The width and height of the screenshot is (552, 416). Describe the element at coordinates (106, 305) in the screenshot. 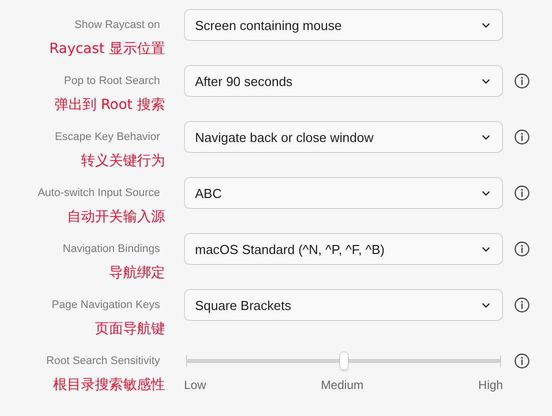

I see `setting-label: Page Navigation Keys` at that location.